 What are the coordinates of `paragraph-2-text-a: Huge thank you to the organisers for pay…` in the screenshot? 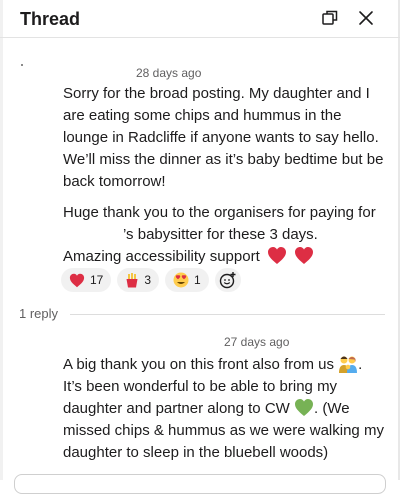 It's located at (219, 212).